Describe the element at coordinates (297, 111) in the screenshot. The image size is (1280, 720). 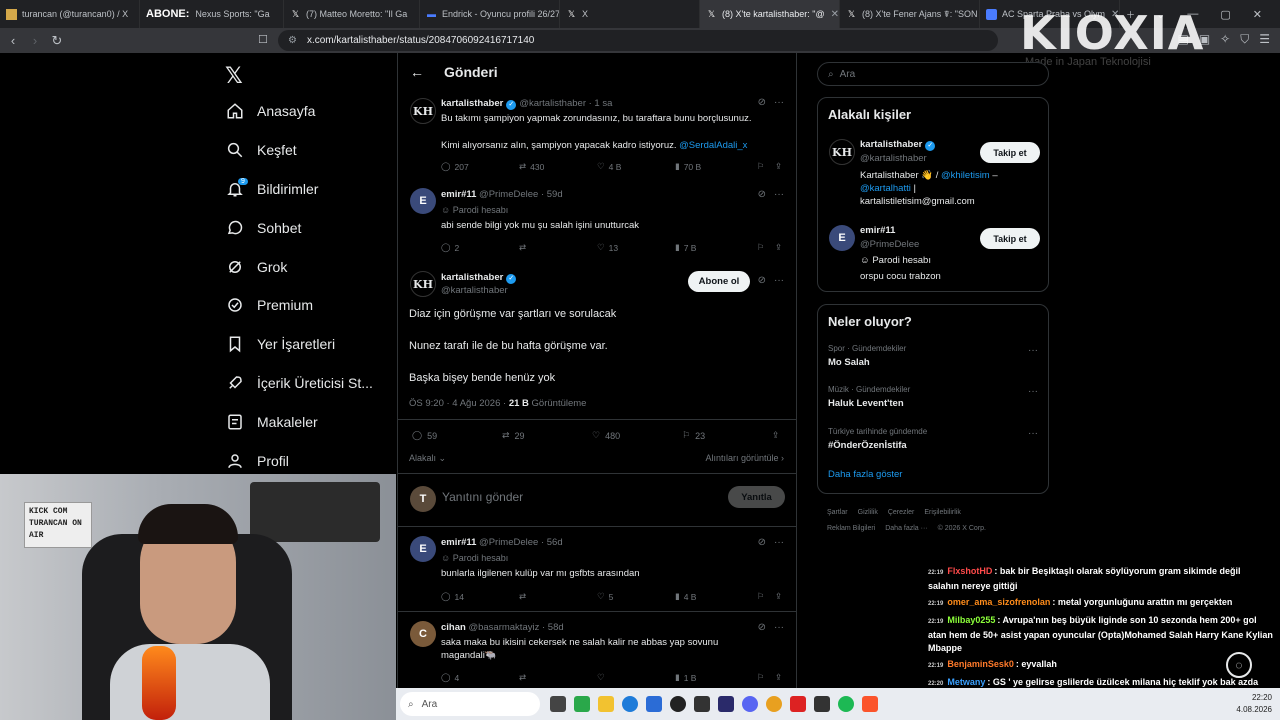
I see `sidebar-item-home: Anasayfa` at that location.